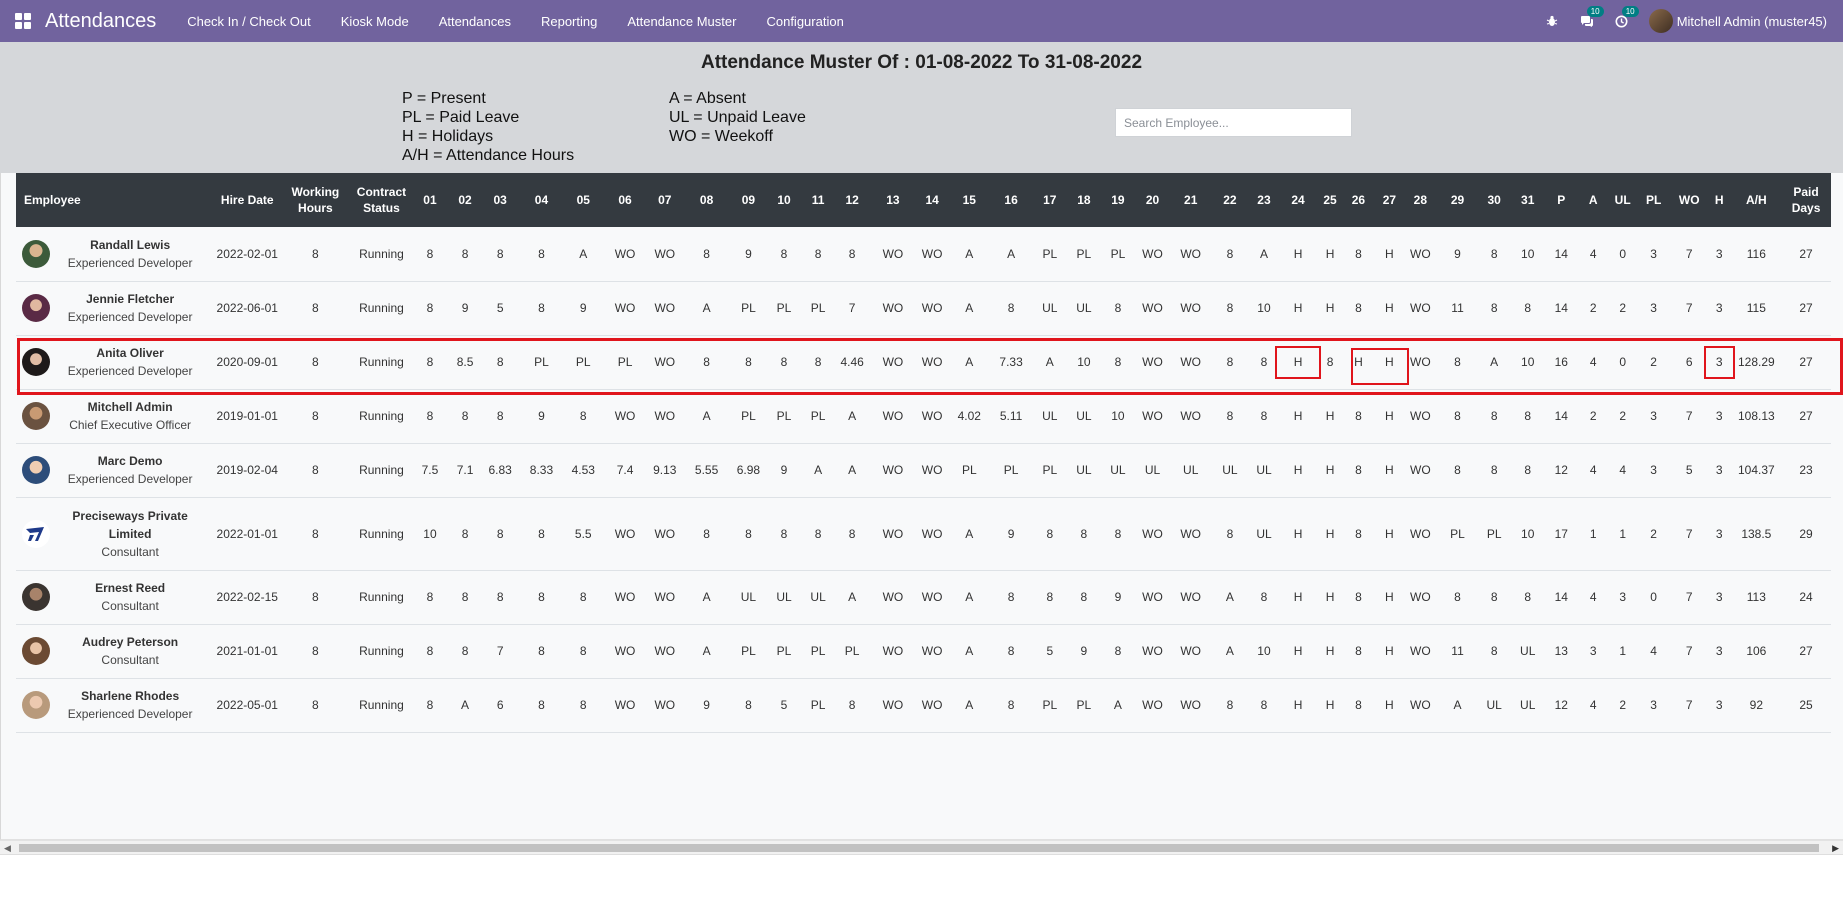 This screenshot has width=1843, height=915. I want to click on employee-cell: Audrey Peterson Consultant, so click(115, 651).